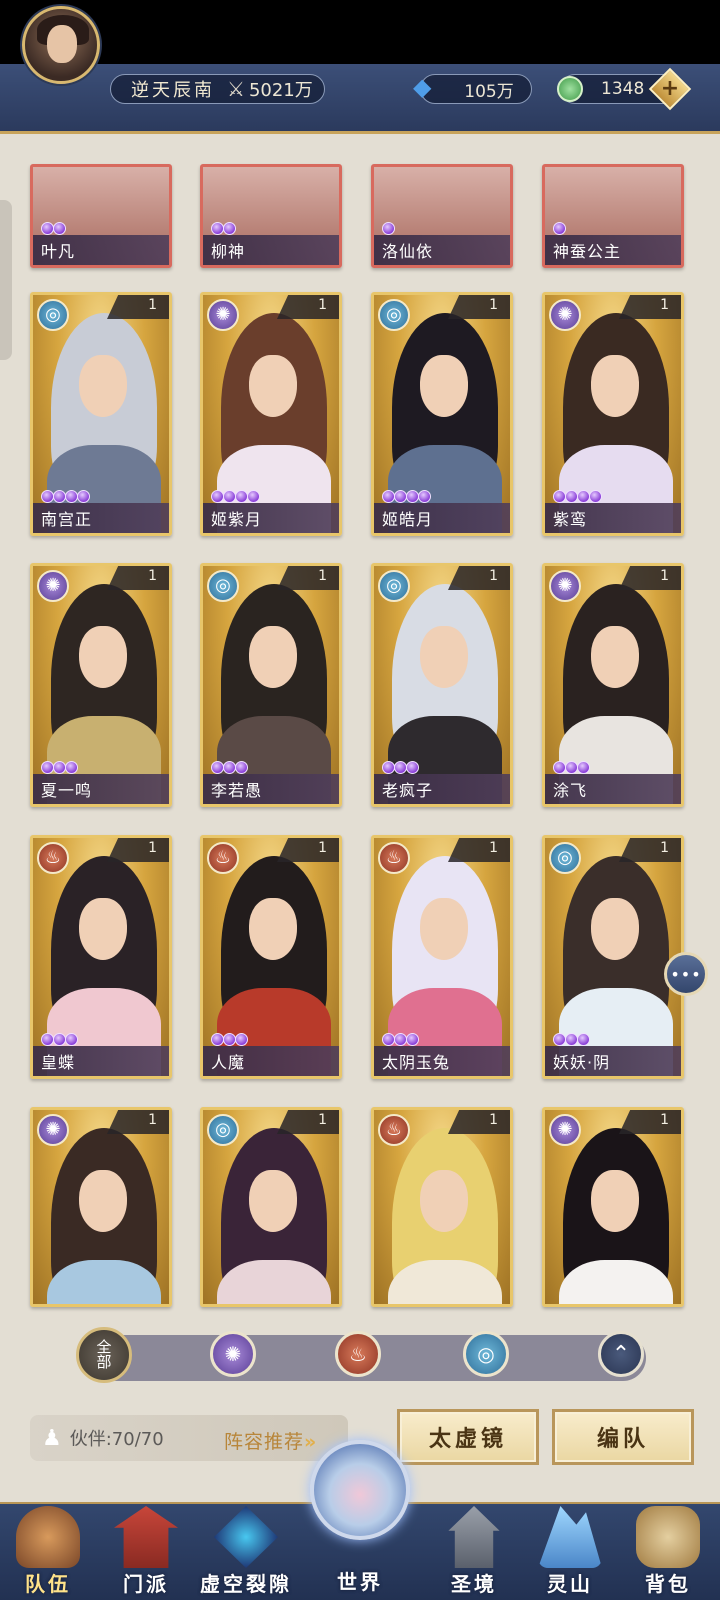 This screenshot has height=1600, width=720. I want to click on character-card: 1 ◎ 老疯子, so click(442, 685).